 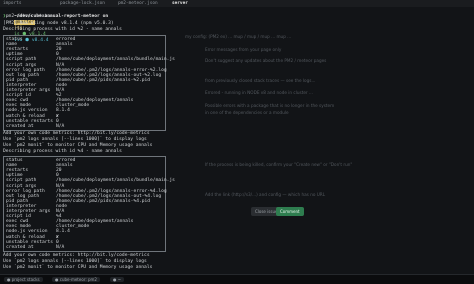 What do you see at coordinates (76, 279) in the screenshot?
I see `taskbar-item: ● cube-meteor: pm2` at bounding box center [76, 279].